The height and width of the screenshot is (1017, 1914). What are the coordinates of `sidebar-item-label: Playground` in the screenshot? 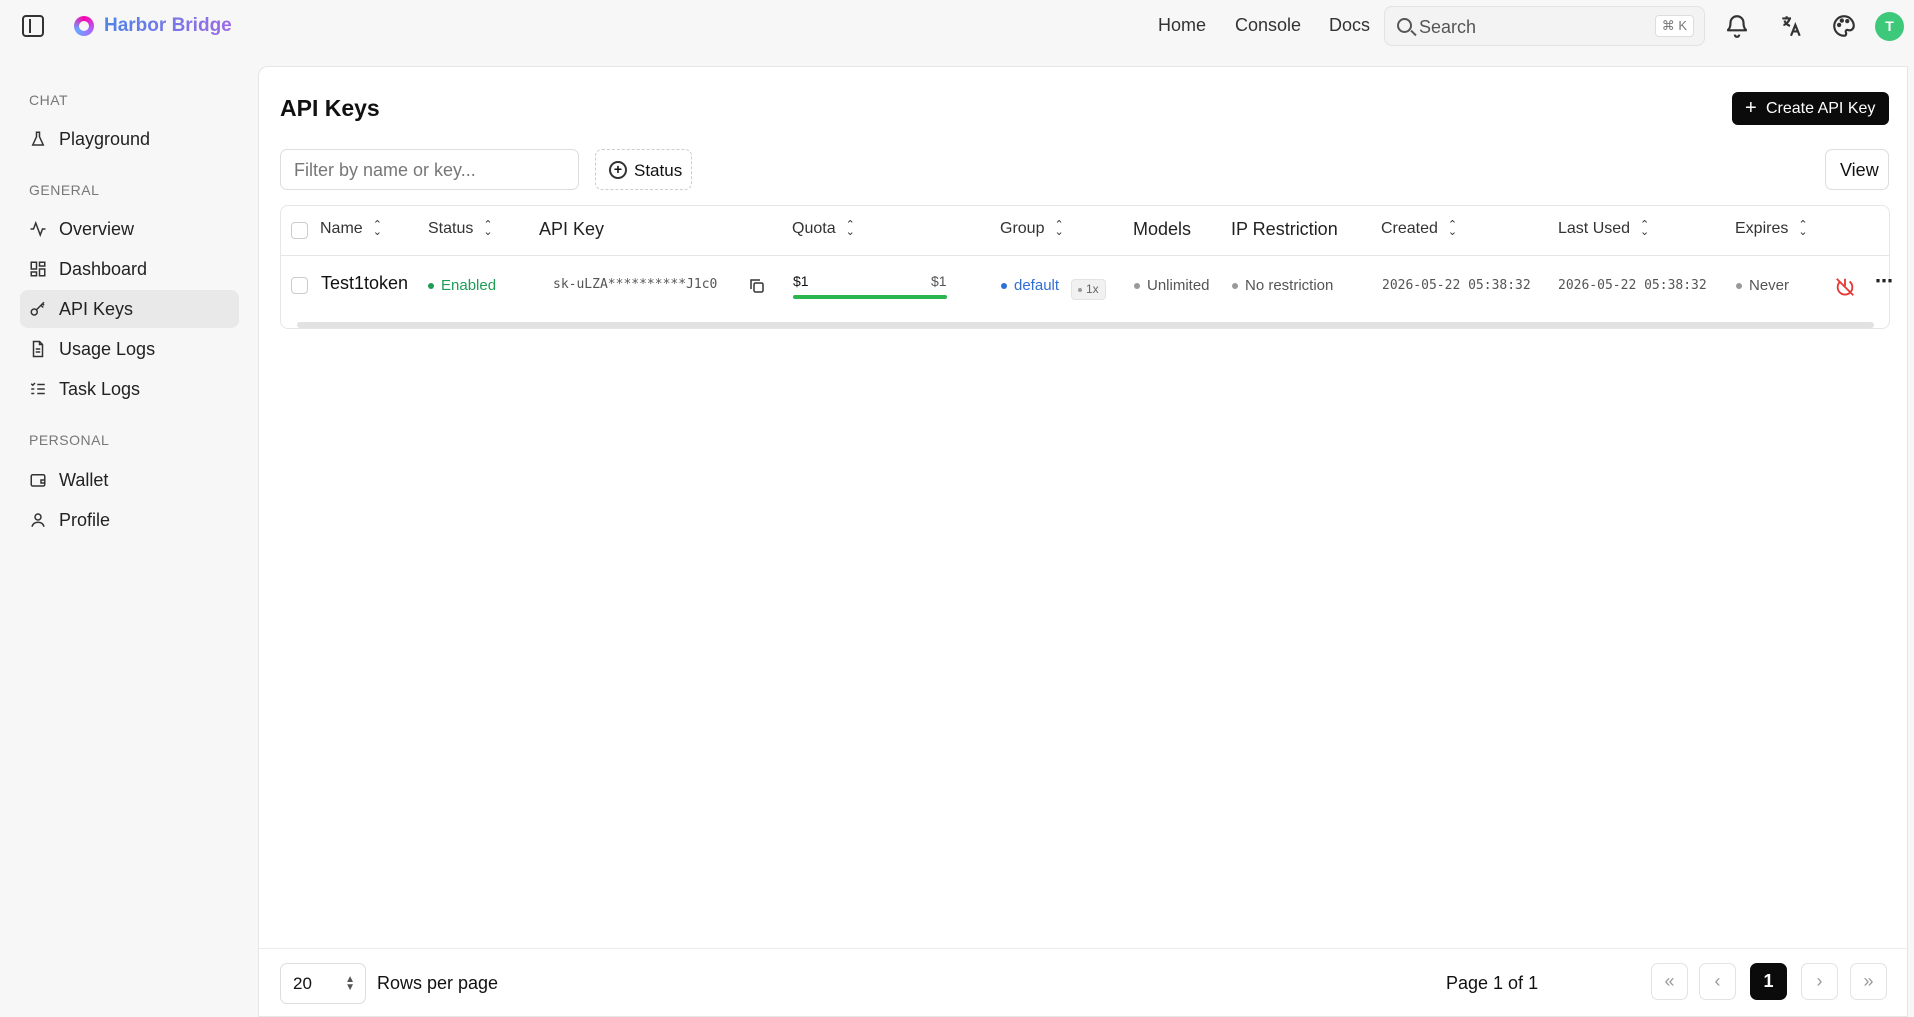 It's located at (105, 139).